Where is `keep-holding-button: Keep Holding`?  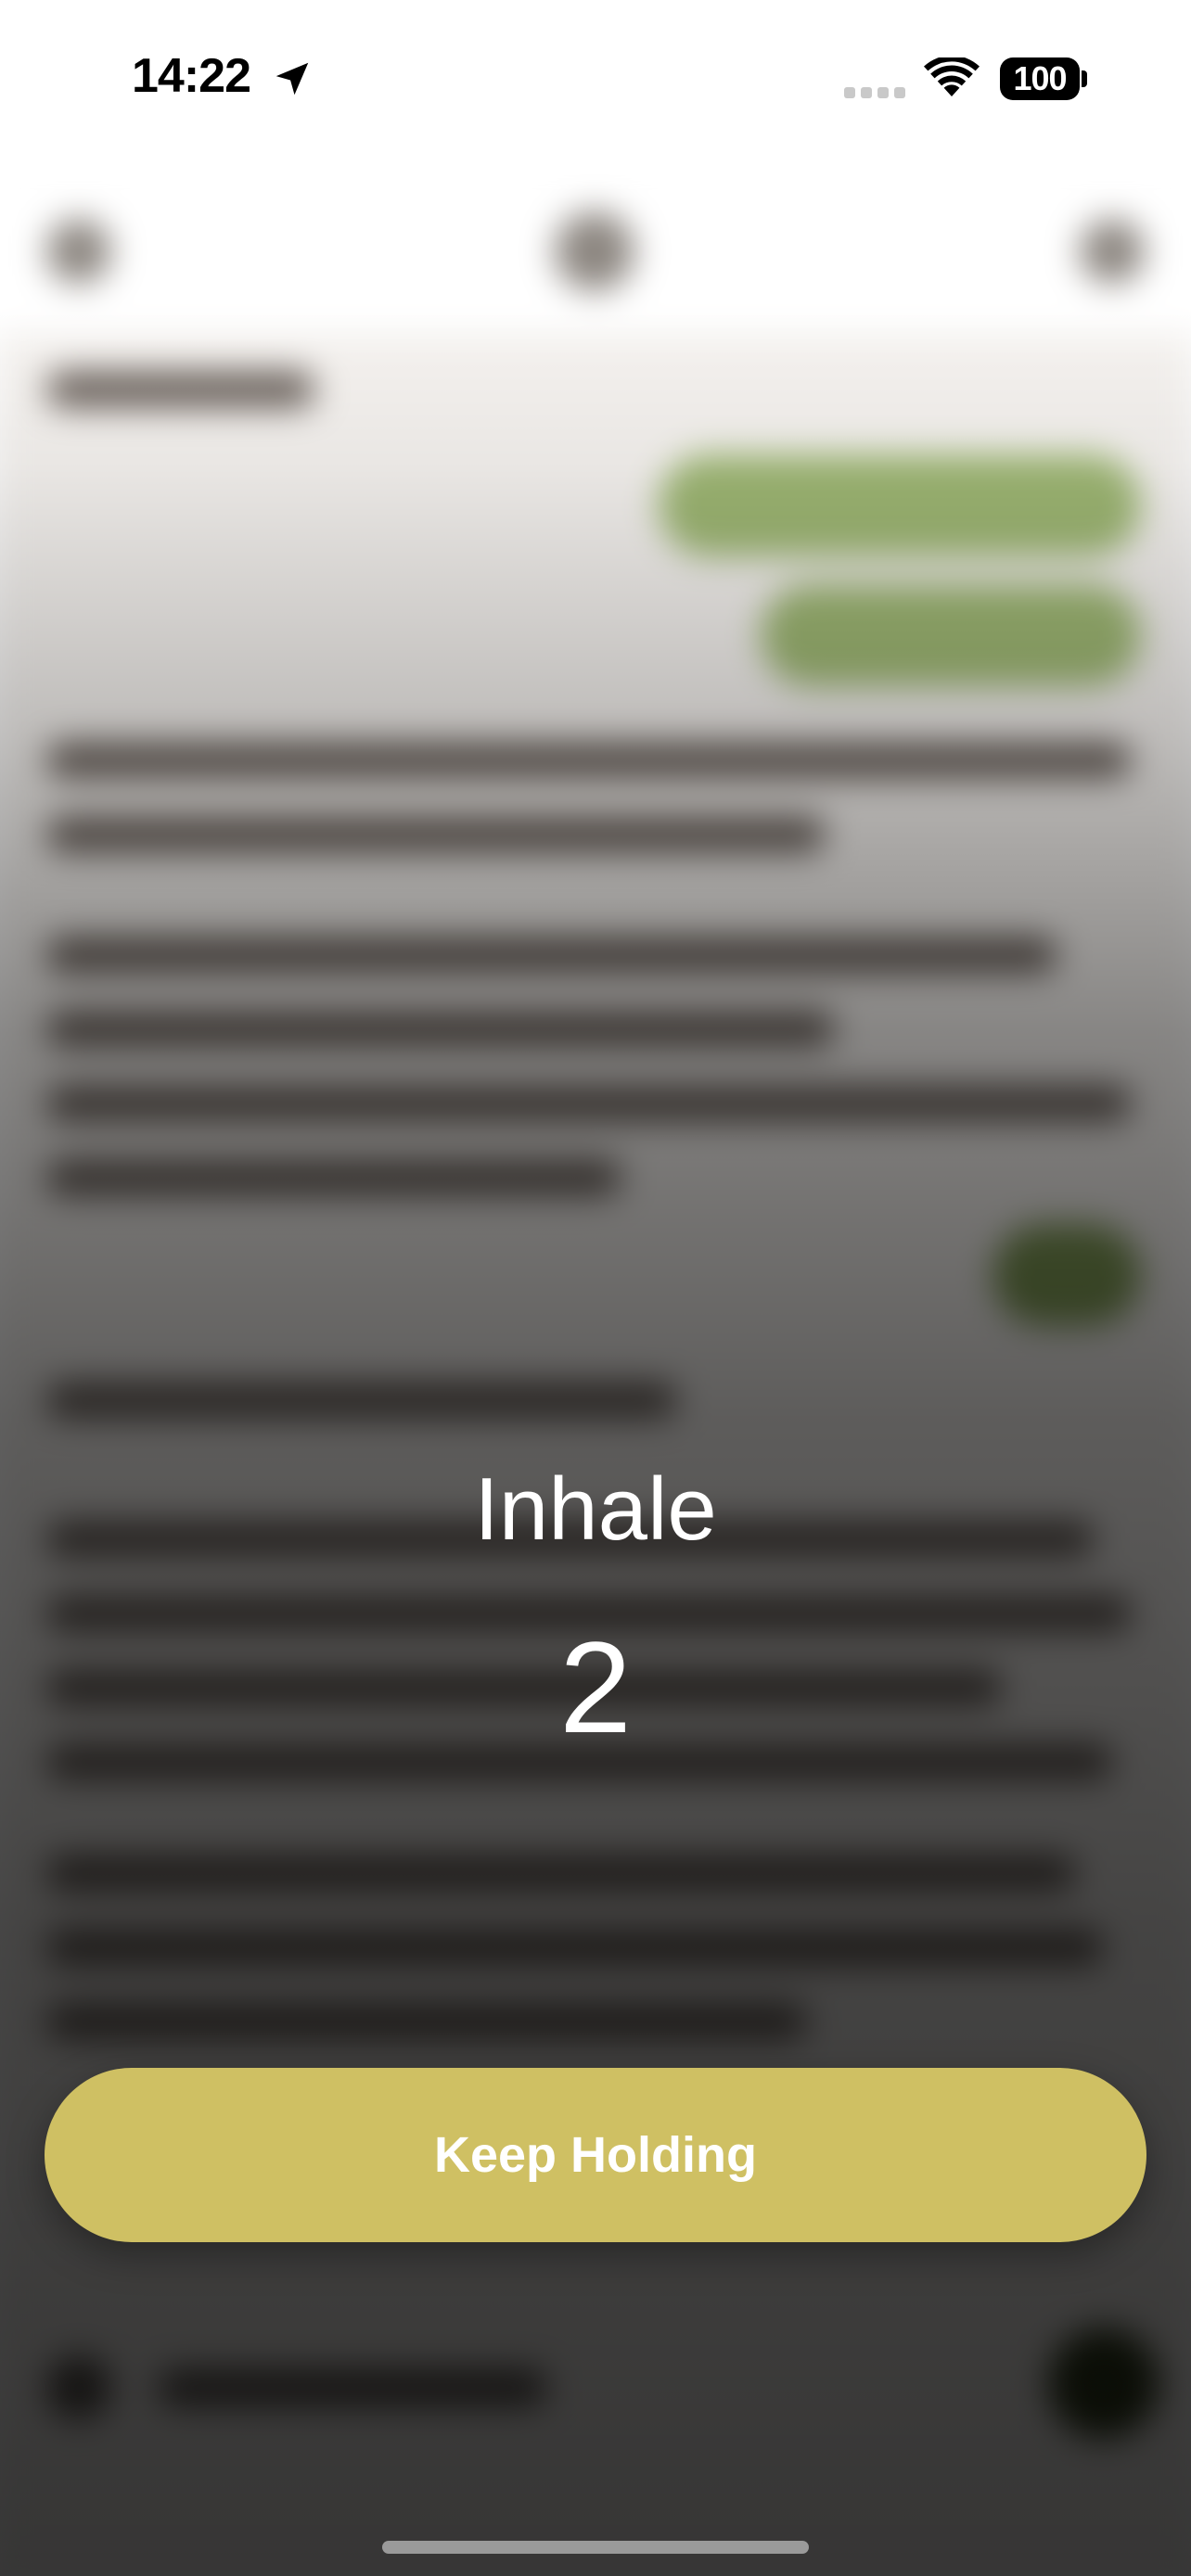 keep-holding-button: Keep Holding is located at coordinates (595, 2155).